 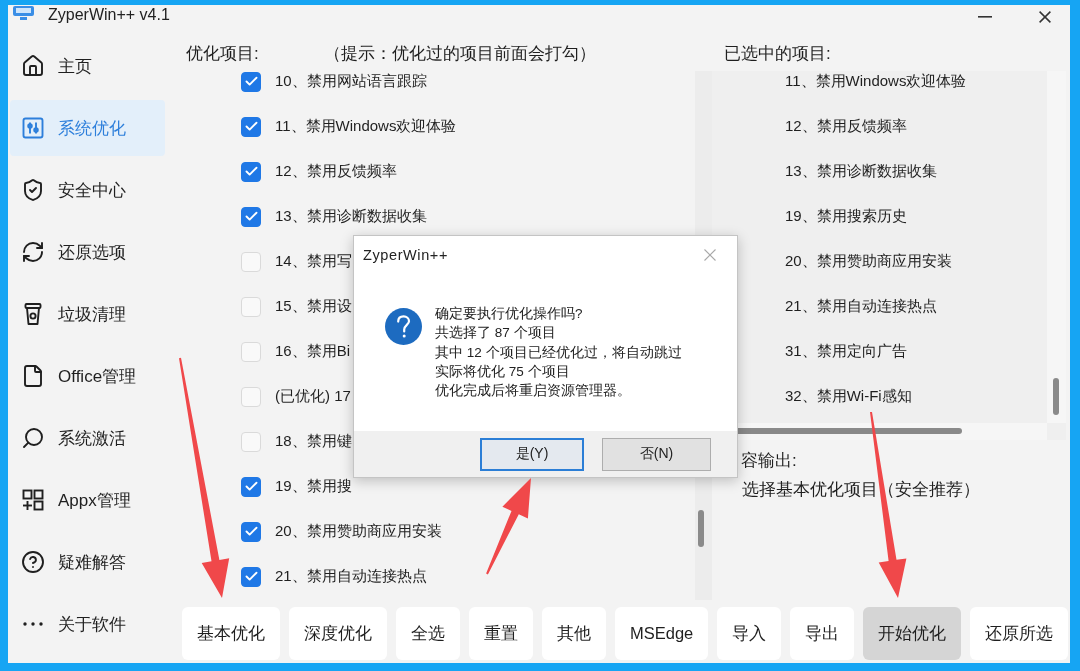 I want to click on app-icon, so click(x=23, y=13).